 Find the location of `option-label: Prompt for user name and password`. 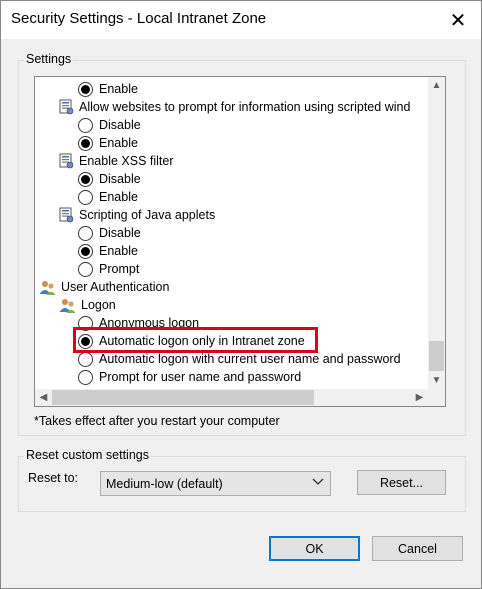

option-label: Prompt for user name and password is located at coordinates (200, 377).